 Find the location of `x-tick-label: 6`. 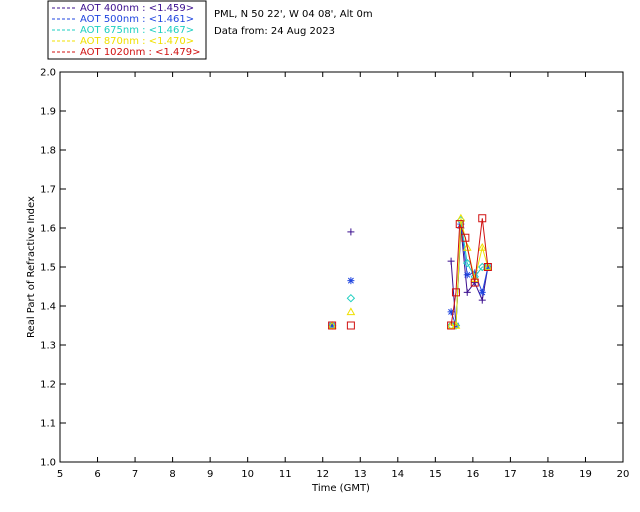

x-tick-label: 6 is located at coordinates (97, 474).